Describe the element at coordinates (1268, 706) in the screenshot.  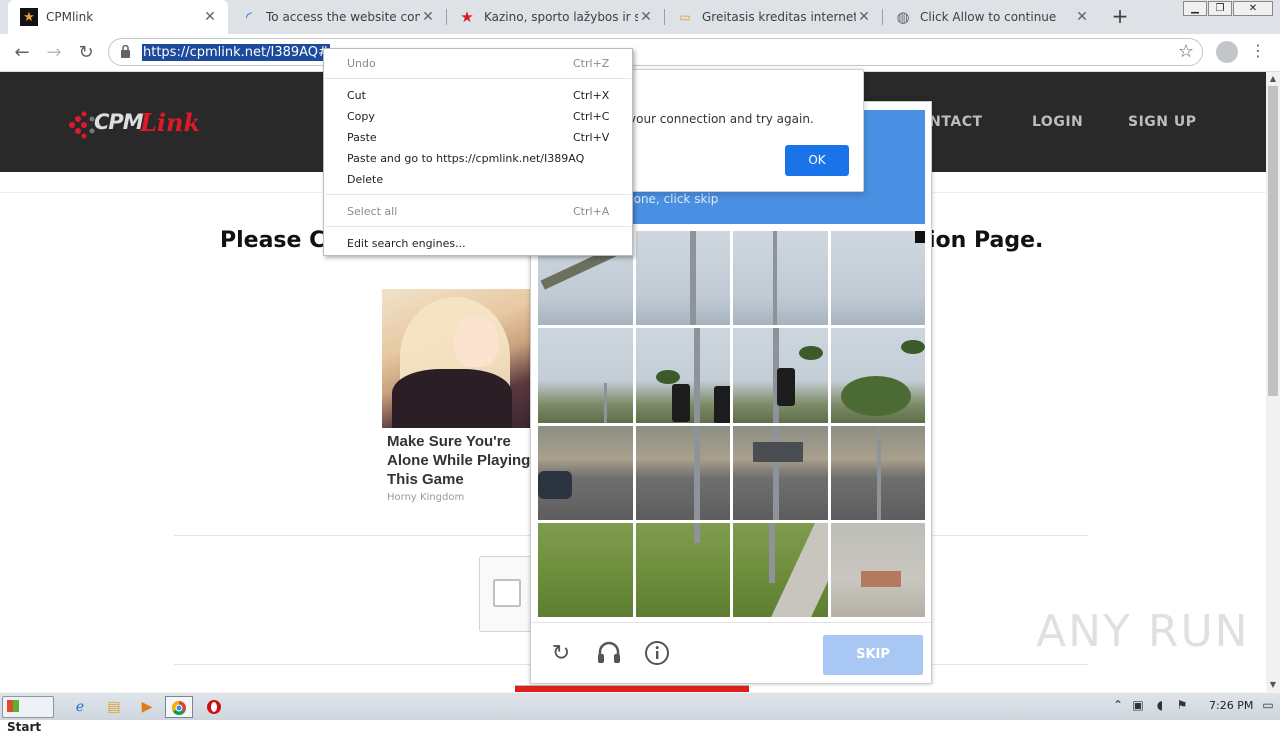
I see `show-desktop-icon: ▭` at that location.